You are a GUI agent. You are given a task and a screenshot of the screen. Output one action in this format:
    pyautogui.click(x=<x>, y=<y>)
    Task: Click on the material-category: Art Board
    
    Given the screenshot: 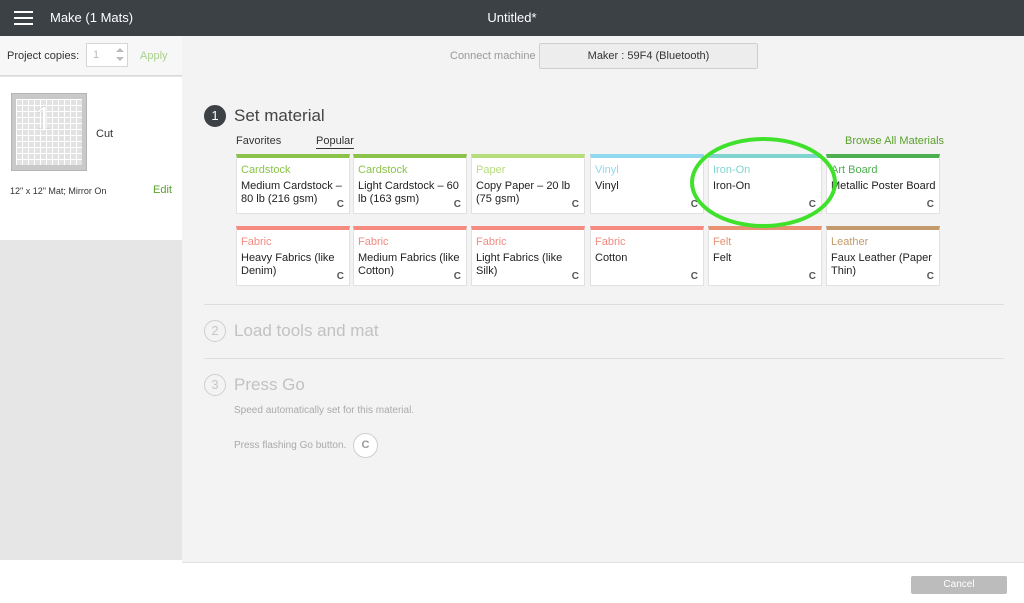 What is the action you would take?
    pyautogui.click(x=854, y=170)
    